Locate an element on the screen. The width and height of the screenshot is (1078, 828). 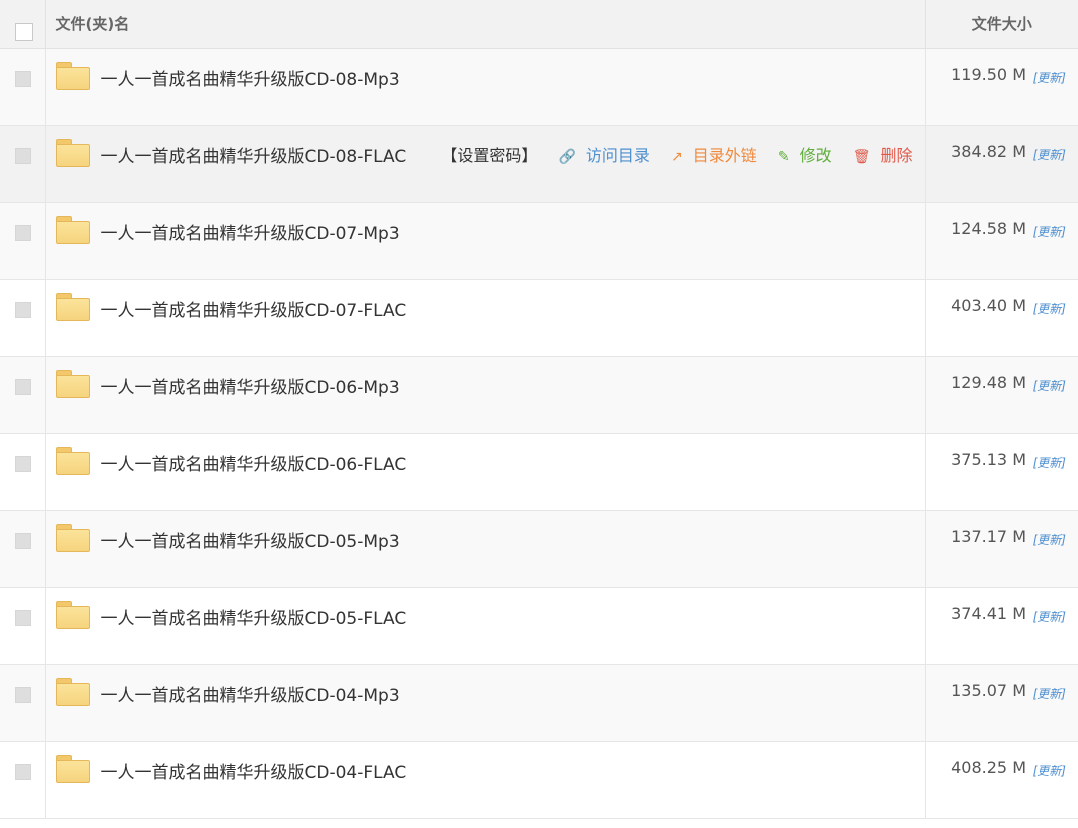
visit-directory-button: 🔗 访问目录 is located at coordinates (599, 155).